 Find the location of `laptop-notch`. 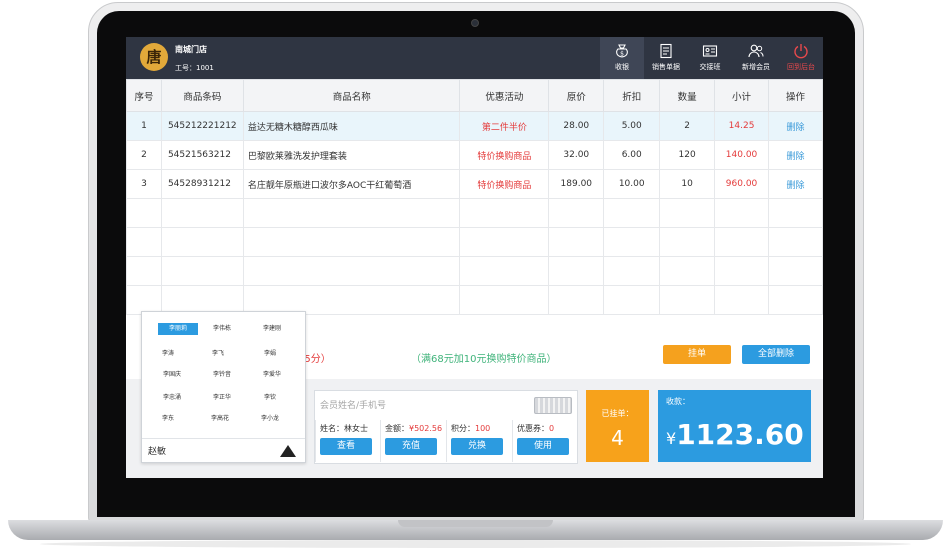

laptop-notch is located at coordinates (475, 523).